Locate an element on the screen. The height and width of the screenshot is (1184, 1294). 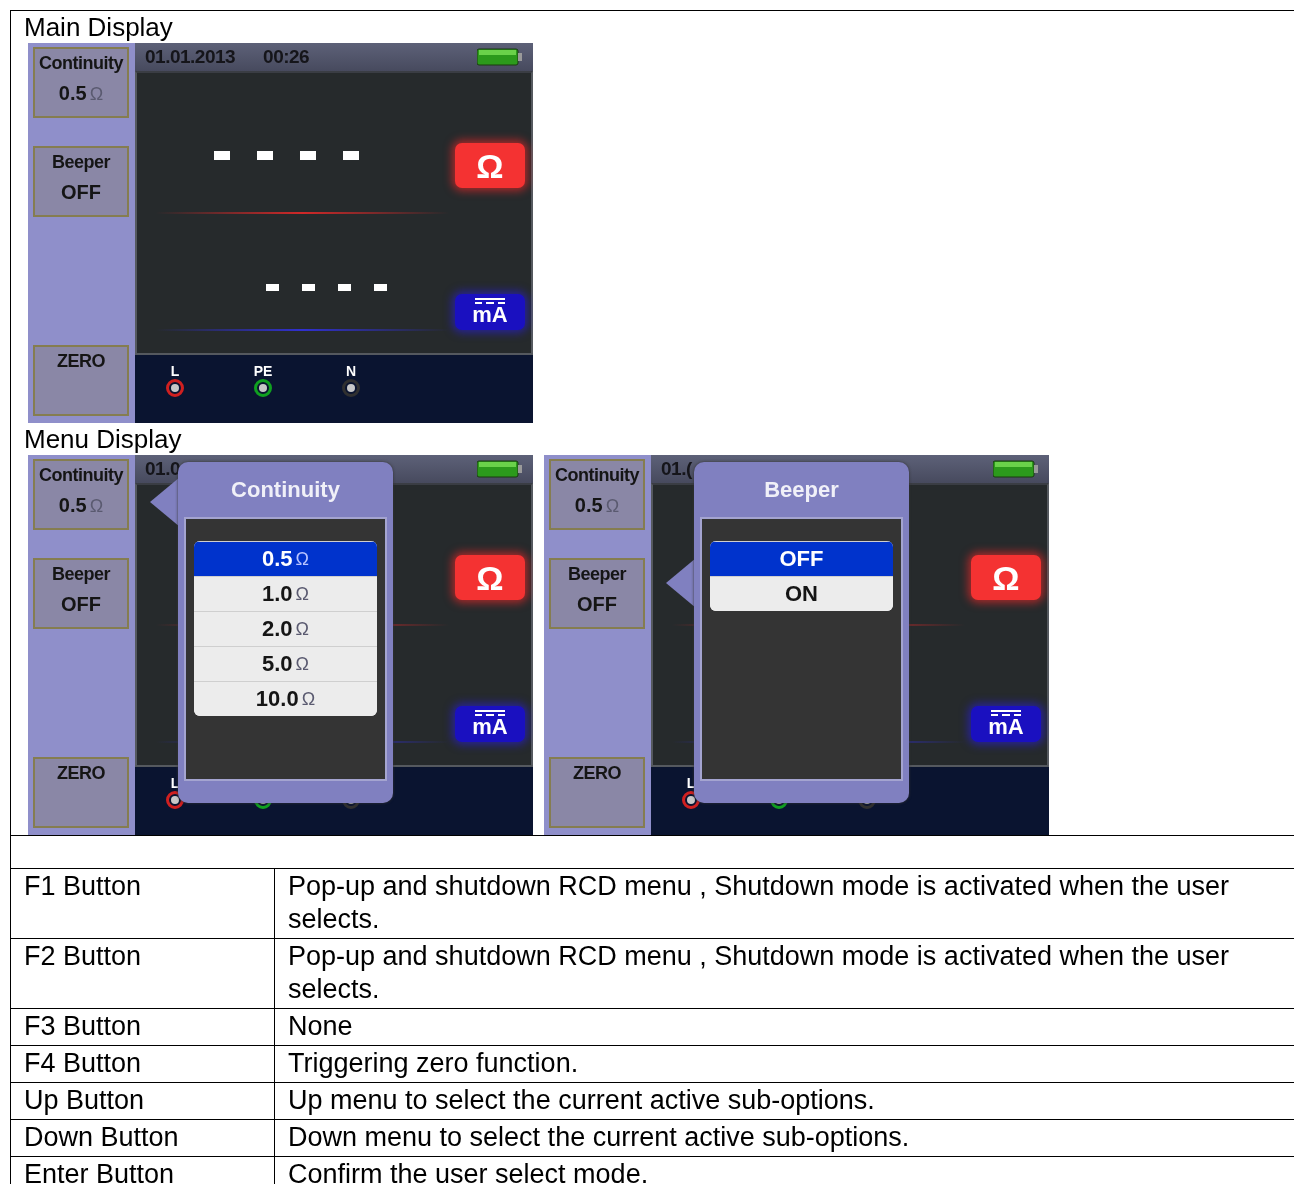
button-description: Down menu to select the current active sub-options. is located at coordinates (599, 1137).